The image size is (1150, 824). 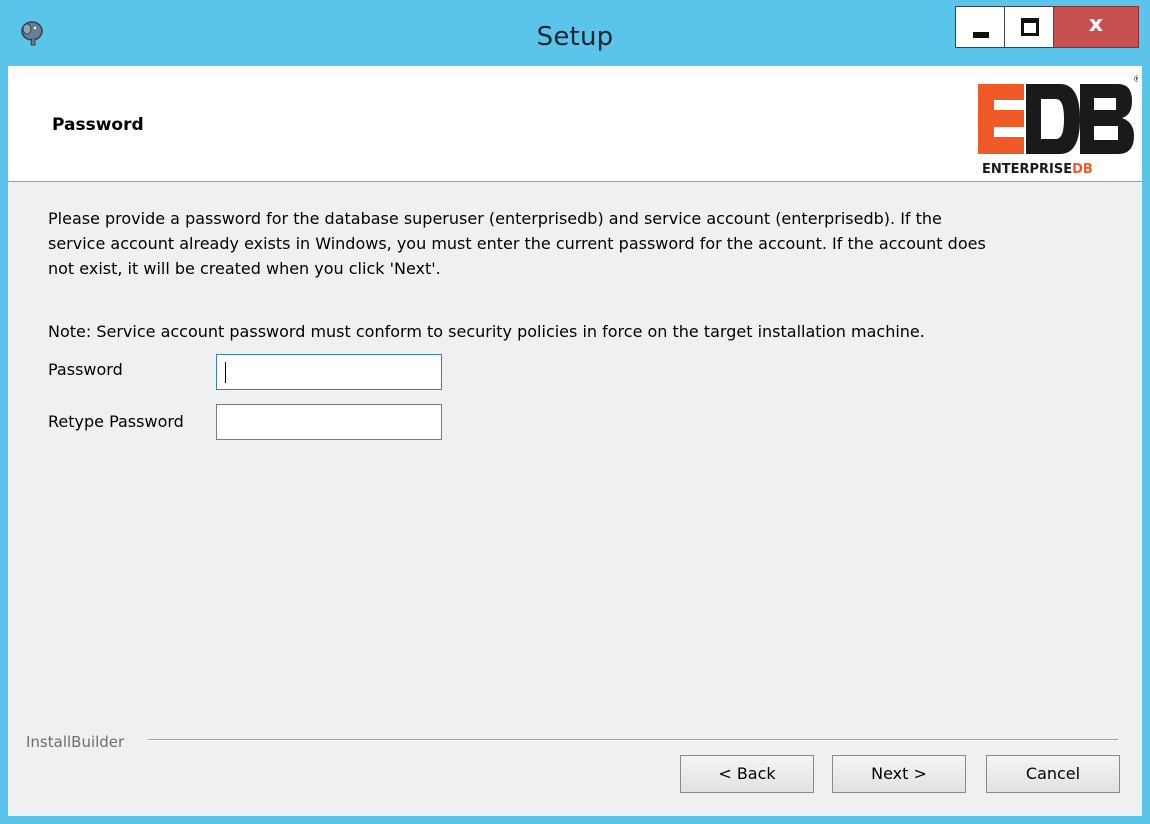 What do you see at coordinates (1027, 169) in the screenshot?
I see `logo-wordmark-enterprise: ENTERPRISE` at bounding box center [1027, 169].